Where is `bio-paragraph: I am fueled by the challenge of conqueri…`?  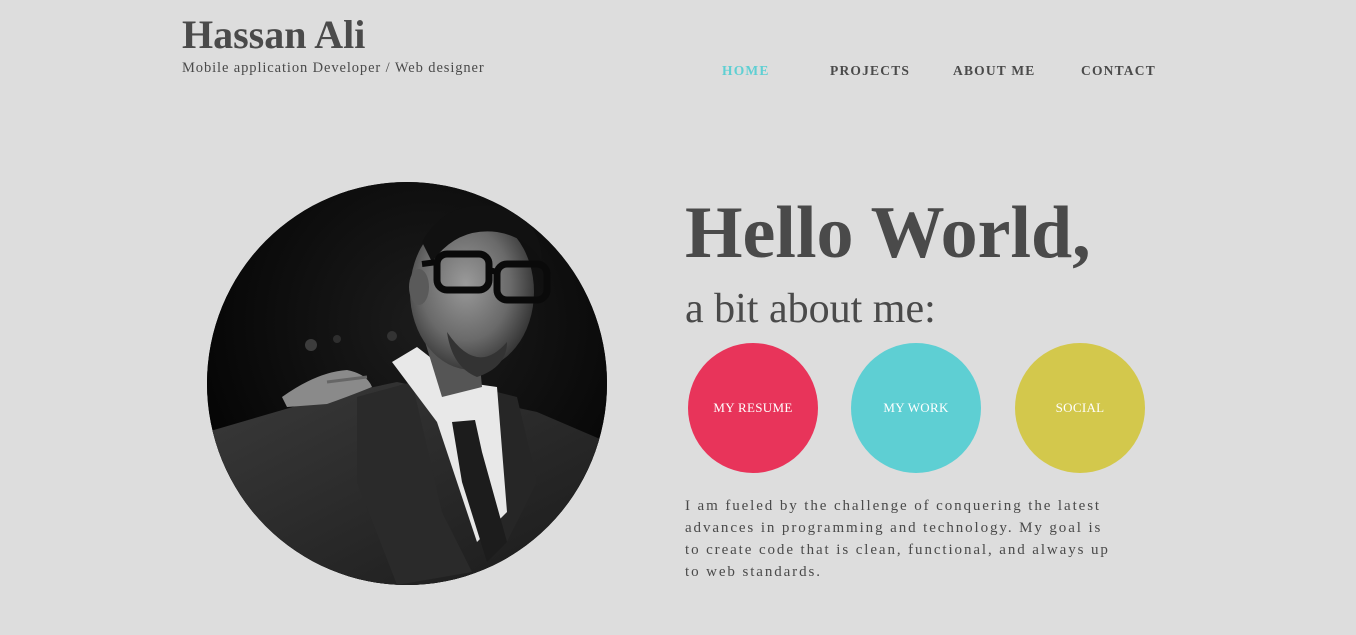 bio-paragraph: I am fueled by the challenge of conqueri… is located at coordinates (935, 539).